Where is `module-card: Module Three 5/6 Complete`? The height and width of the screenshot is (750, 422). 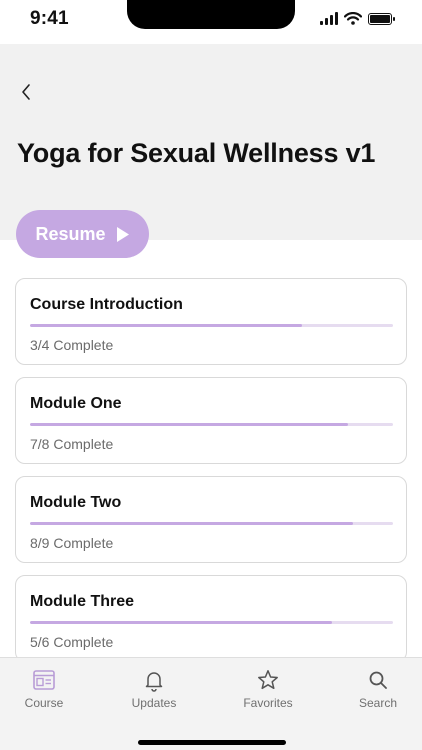
module-card: Module Three 5/6 Complete is located at coordinates (211, 618).